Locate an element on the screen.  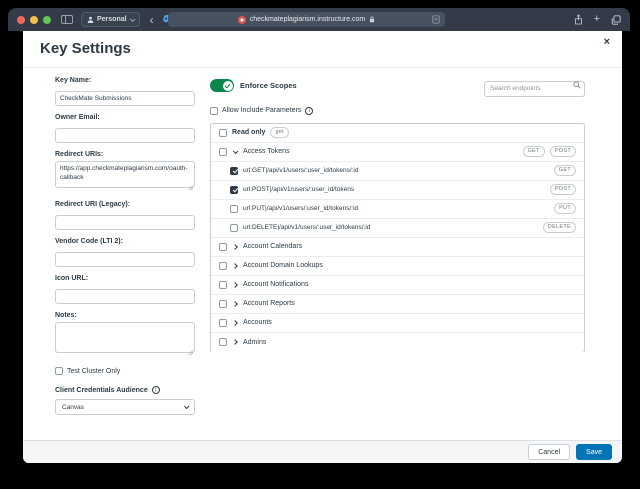
method-badge: PUT is located at coordinates (565, 208).